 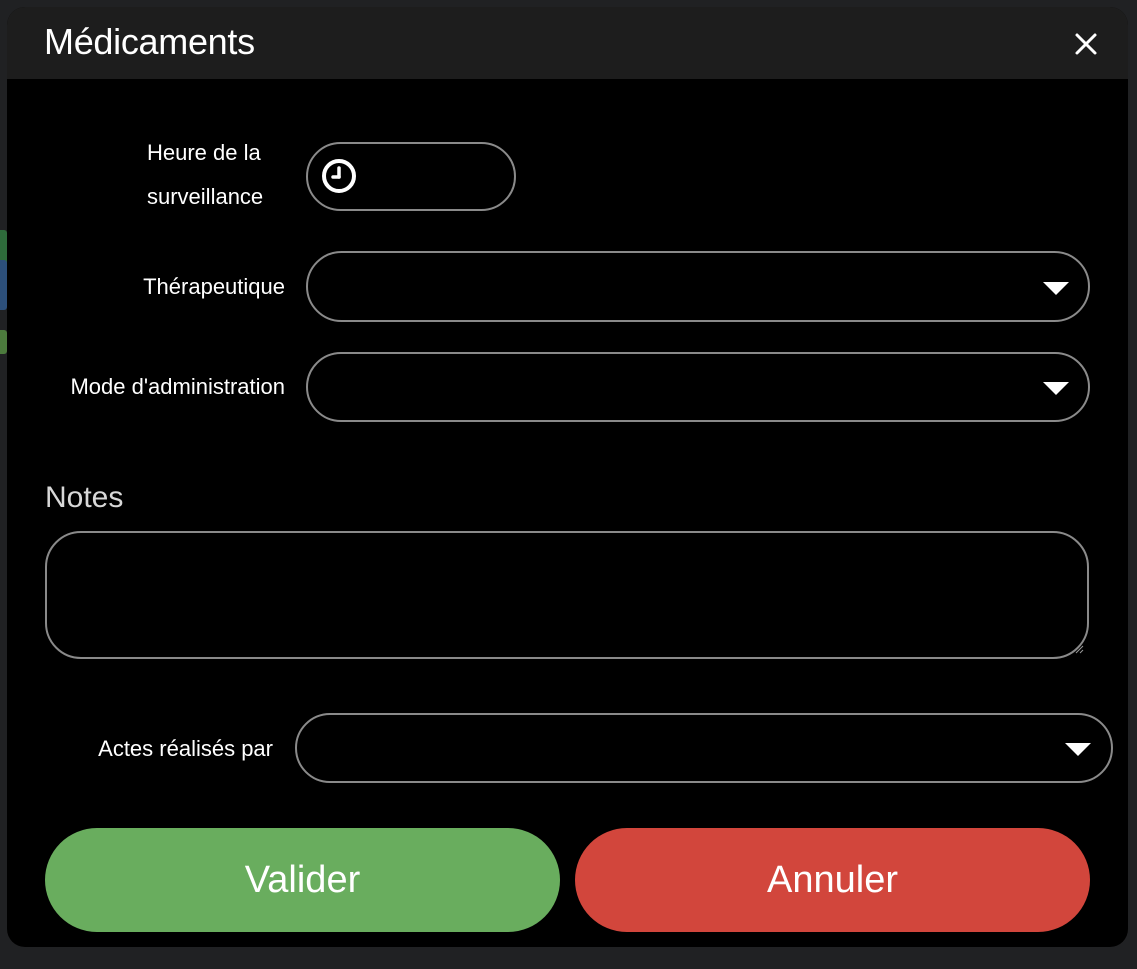 What do you see at coordinates (698, 286) in the screenshot?
I see `therapeutic-select` at bounding box center [698, 286].